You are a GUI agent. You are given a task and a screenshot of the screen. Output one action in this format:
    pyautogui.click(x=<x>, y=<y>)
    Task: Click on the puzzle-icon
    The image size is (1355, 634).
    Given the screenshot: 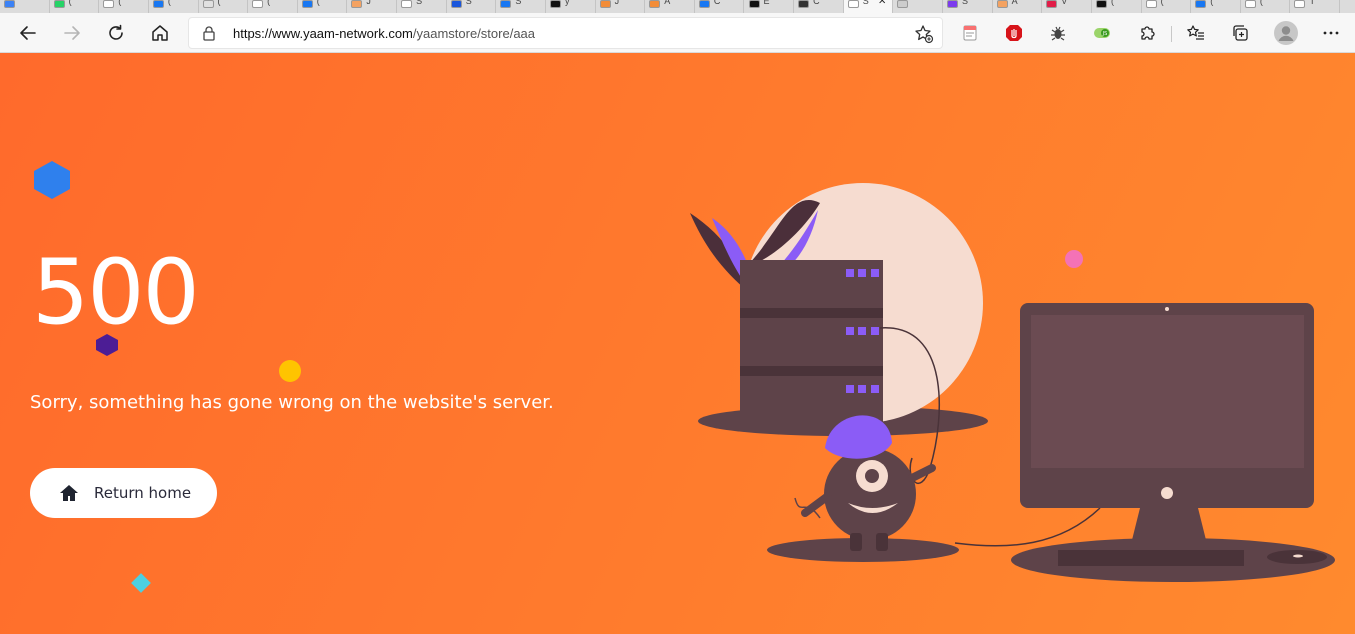 What is the action you would take?
    pyautogui.click(x=1148, y=33)
    